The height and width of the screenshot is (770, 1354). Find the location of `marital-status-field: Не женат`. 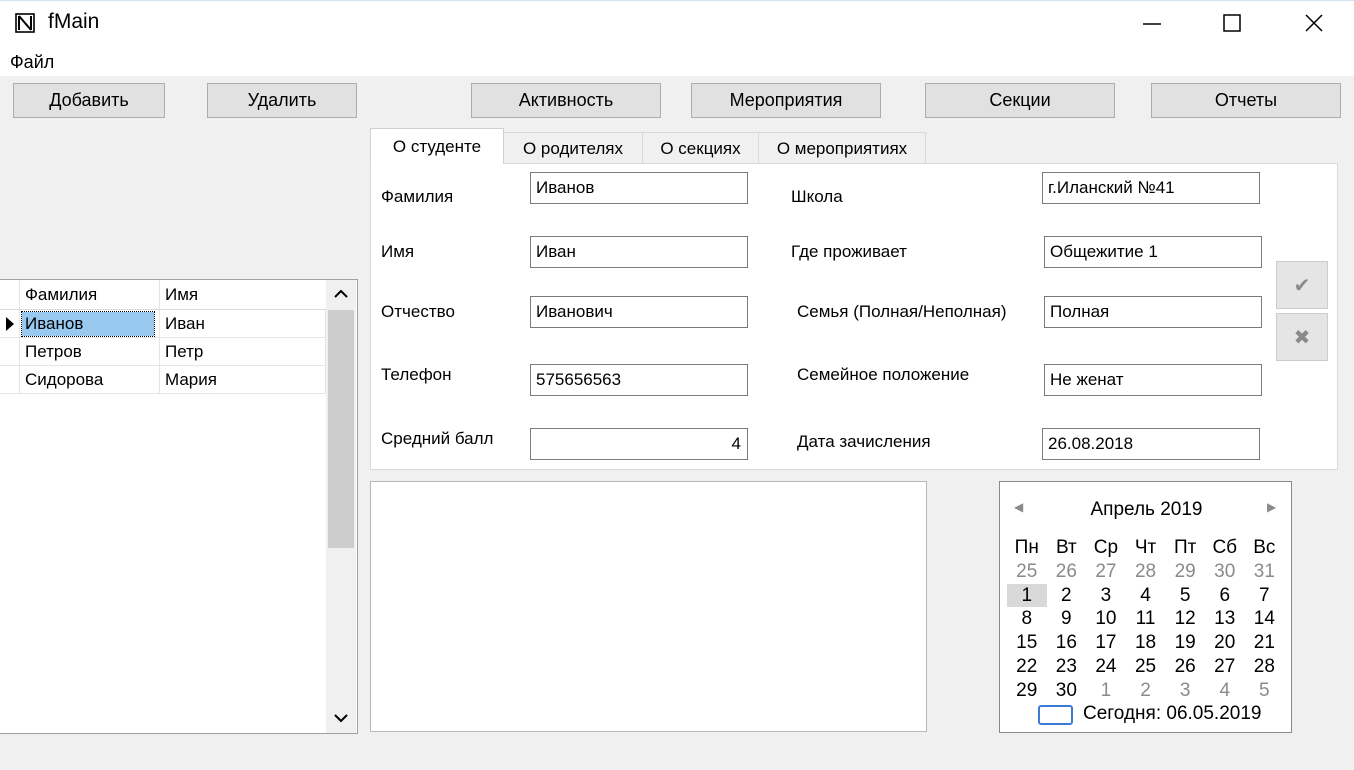

marital-status-field: Не женат is located at coordinates (1153, 380).